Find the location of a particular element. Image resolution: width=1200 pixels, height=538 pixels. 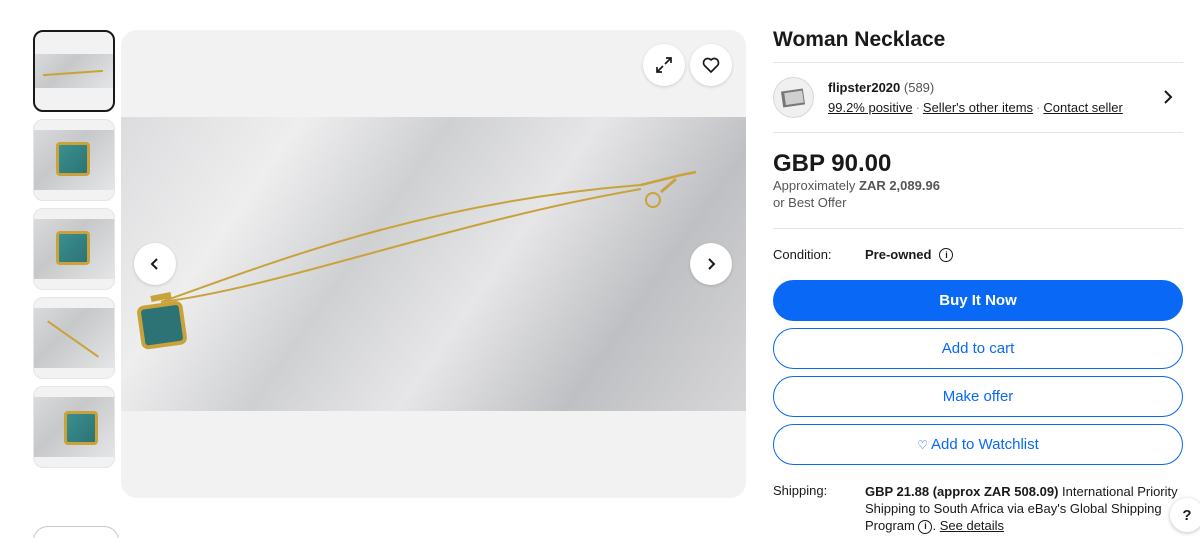

shipping-cost: GBP 21.88 (approx ZAR 508.09) is located at coordinates (962, 491).